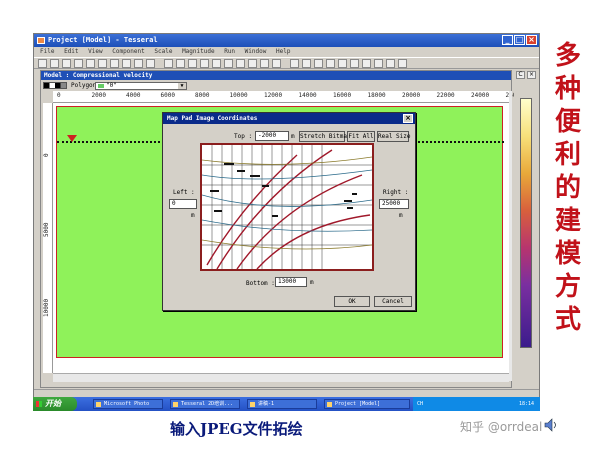 The height and width of the screenshot is (450, 600). I want to click on document-title: Model : Compressional velocity, so click(276, 75).